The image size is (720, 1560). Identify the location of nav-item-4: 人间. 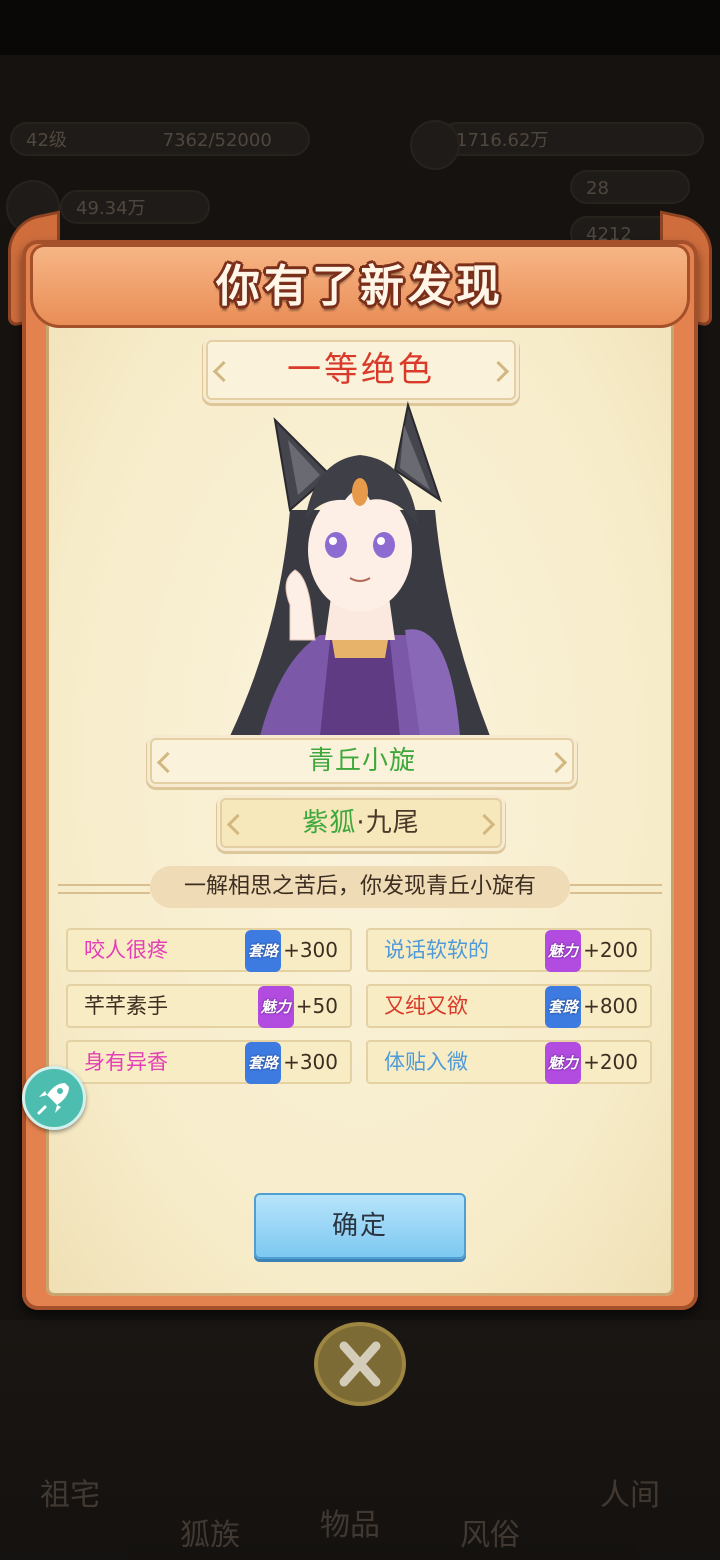
(630, 1495).